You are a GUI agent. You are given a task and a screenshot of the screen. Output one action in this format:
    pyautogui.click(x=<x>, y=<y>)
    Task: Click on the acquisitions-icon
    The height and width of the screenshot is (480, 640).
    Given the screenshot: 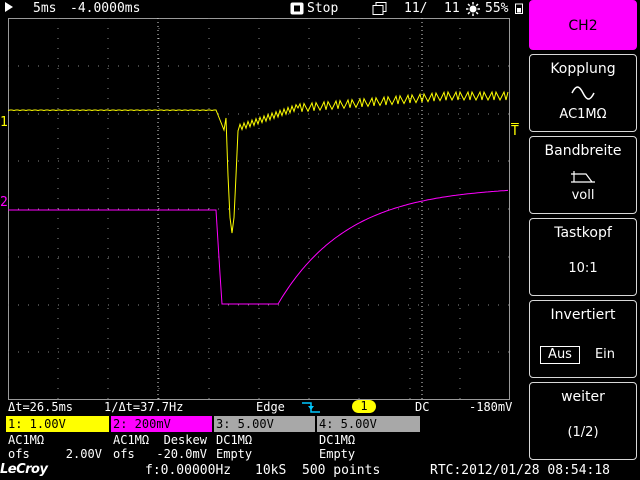 What is the action you would take?
    pyautogui.click(x=379, y=8)
    